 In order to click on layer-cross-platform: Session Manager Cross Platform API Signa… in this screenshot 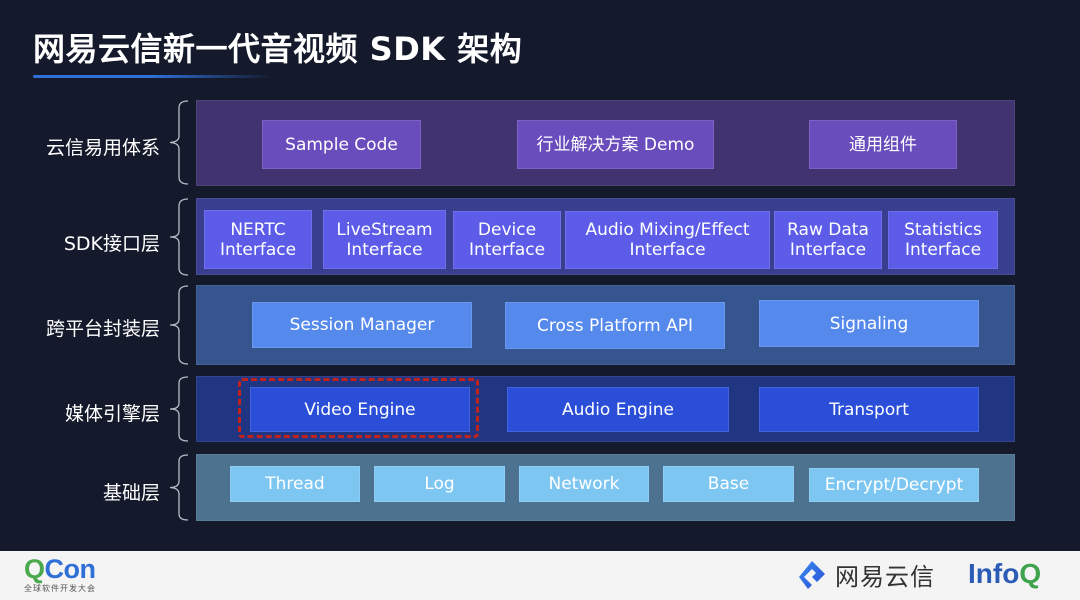, I will do `click(605, 325)`.